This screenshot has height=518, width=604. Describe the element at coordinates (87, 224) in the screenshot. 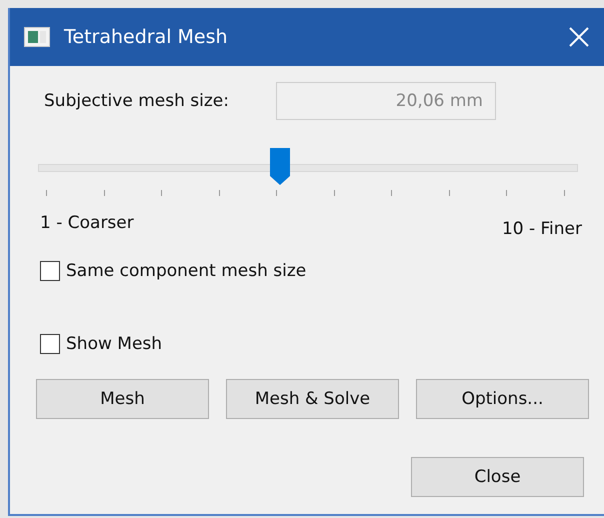

I see `coarser-label: 1 - Coarser` at that location.